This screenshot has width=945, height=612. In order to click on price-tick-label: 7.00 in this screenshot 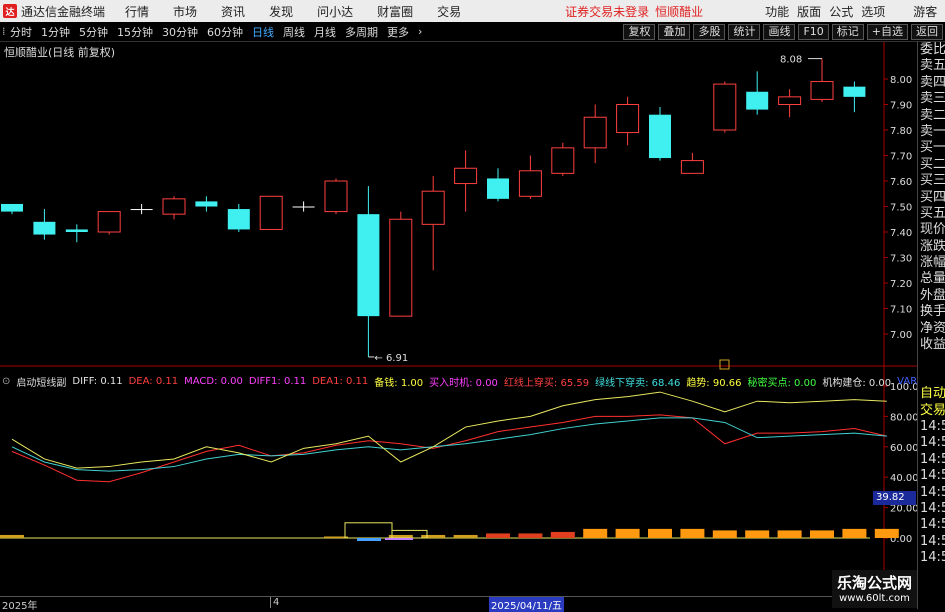, I will do `click(901, 335)`.